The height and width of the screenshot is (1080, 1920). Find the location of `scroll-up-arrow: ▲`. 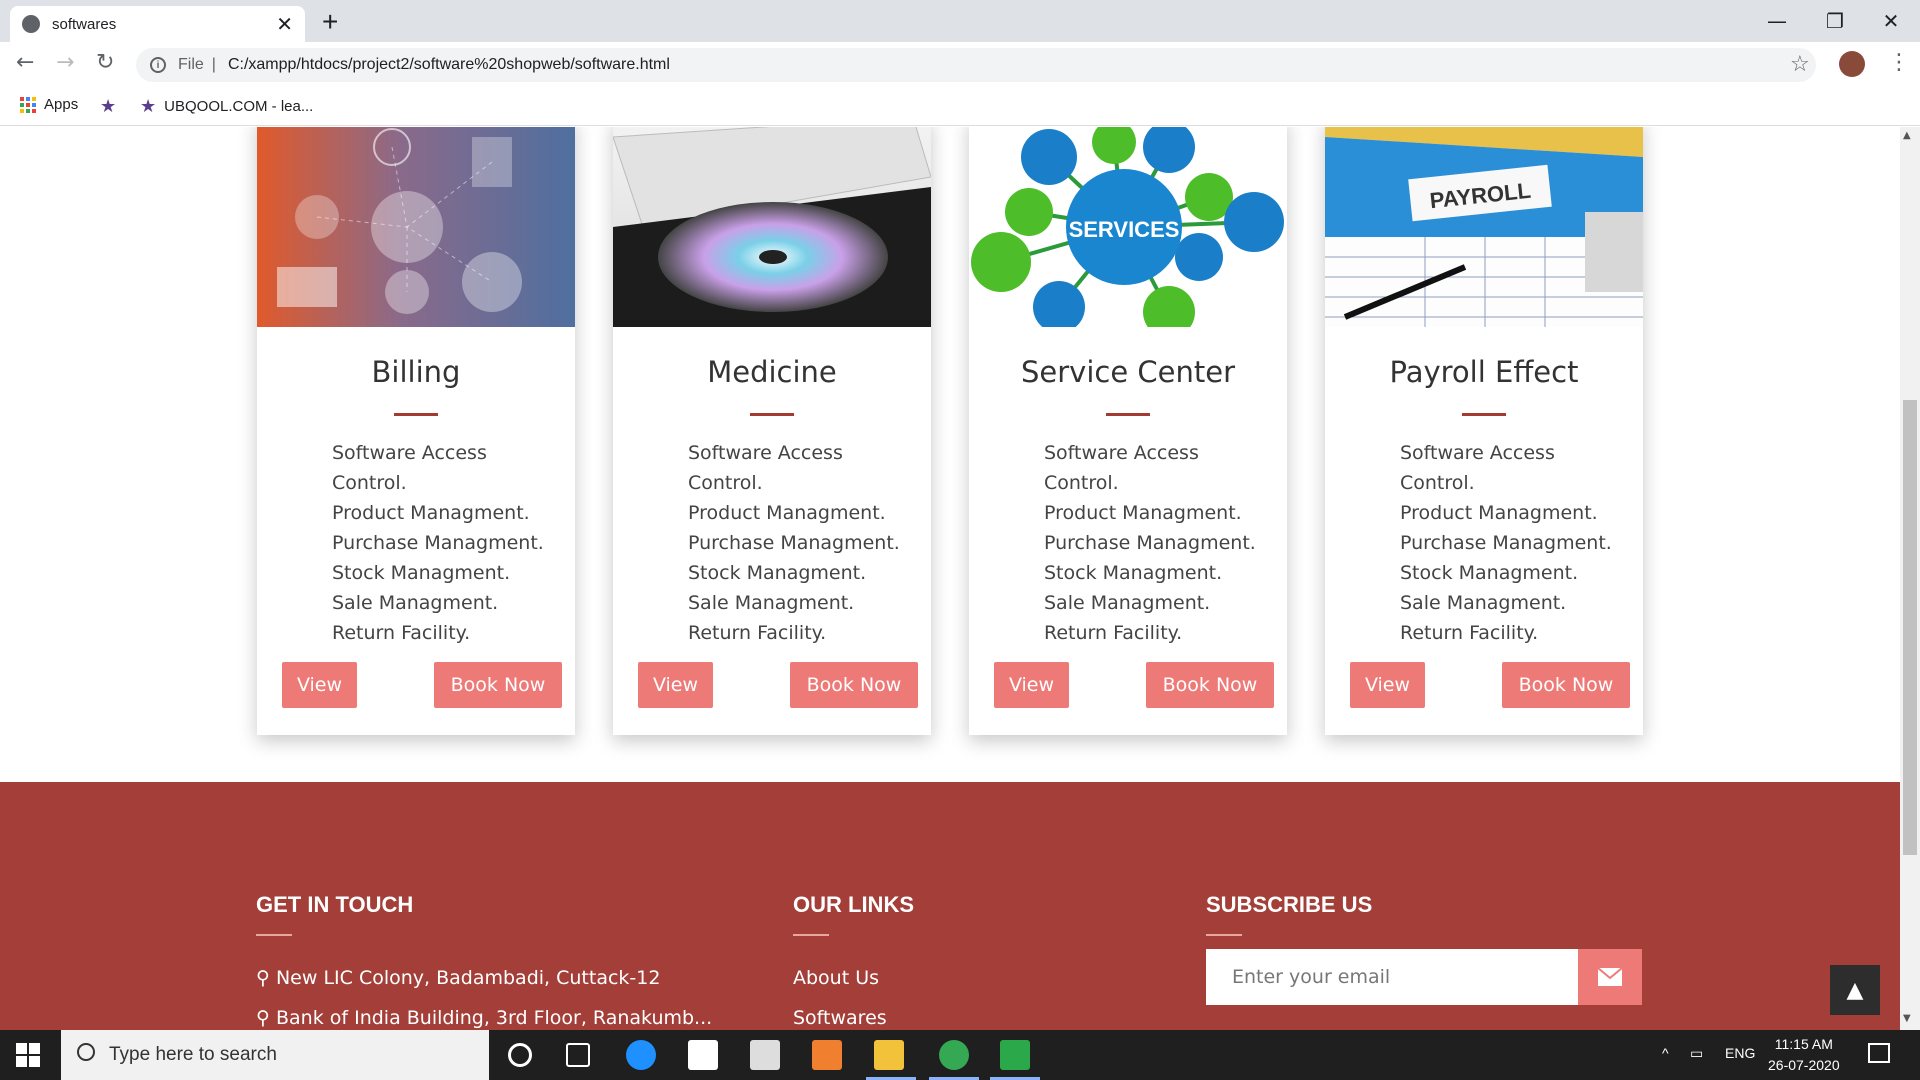

scroll-up-arrow: ▲ is located at coordinates (1907, 135).